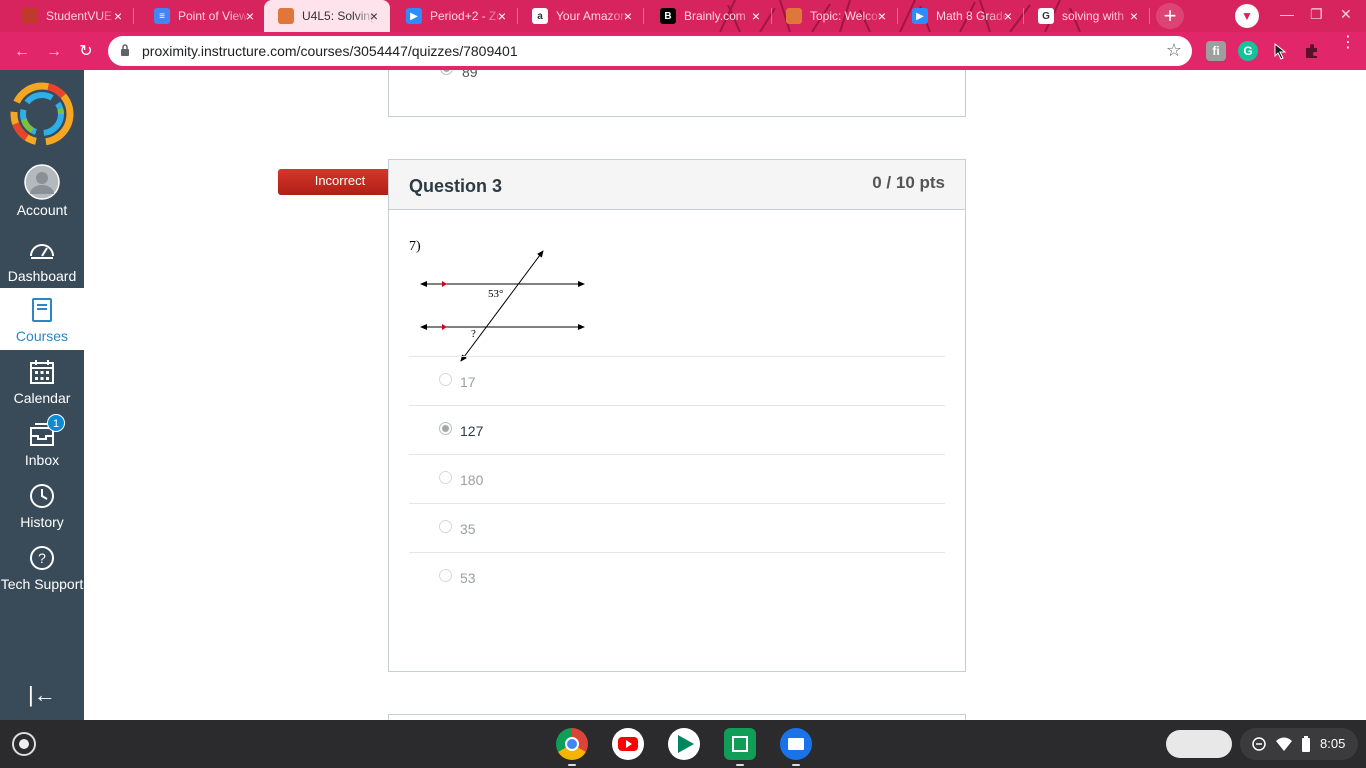 Image resolution: width=1366 pixels, height=768 pixels. What do you see at coordinates (71, 16) in the screenshot?
I see `browser-tab: StudentVUE ×` at bounding box center [71, 16].